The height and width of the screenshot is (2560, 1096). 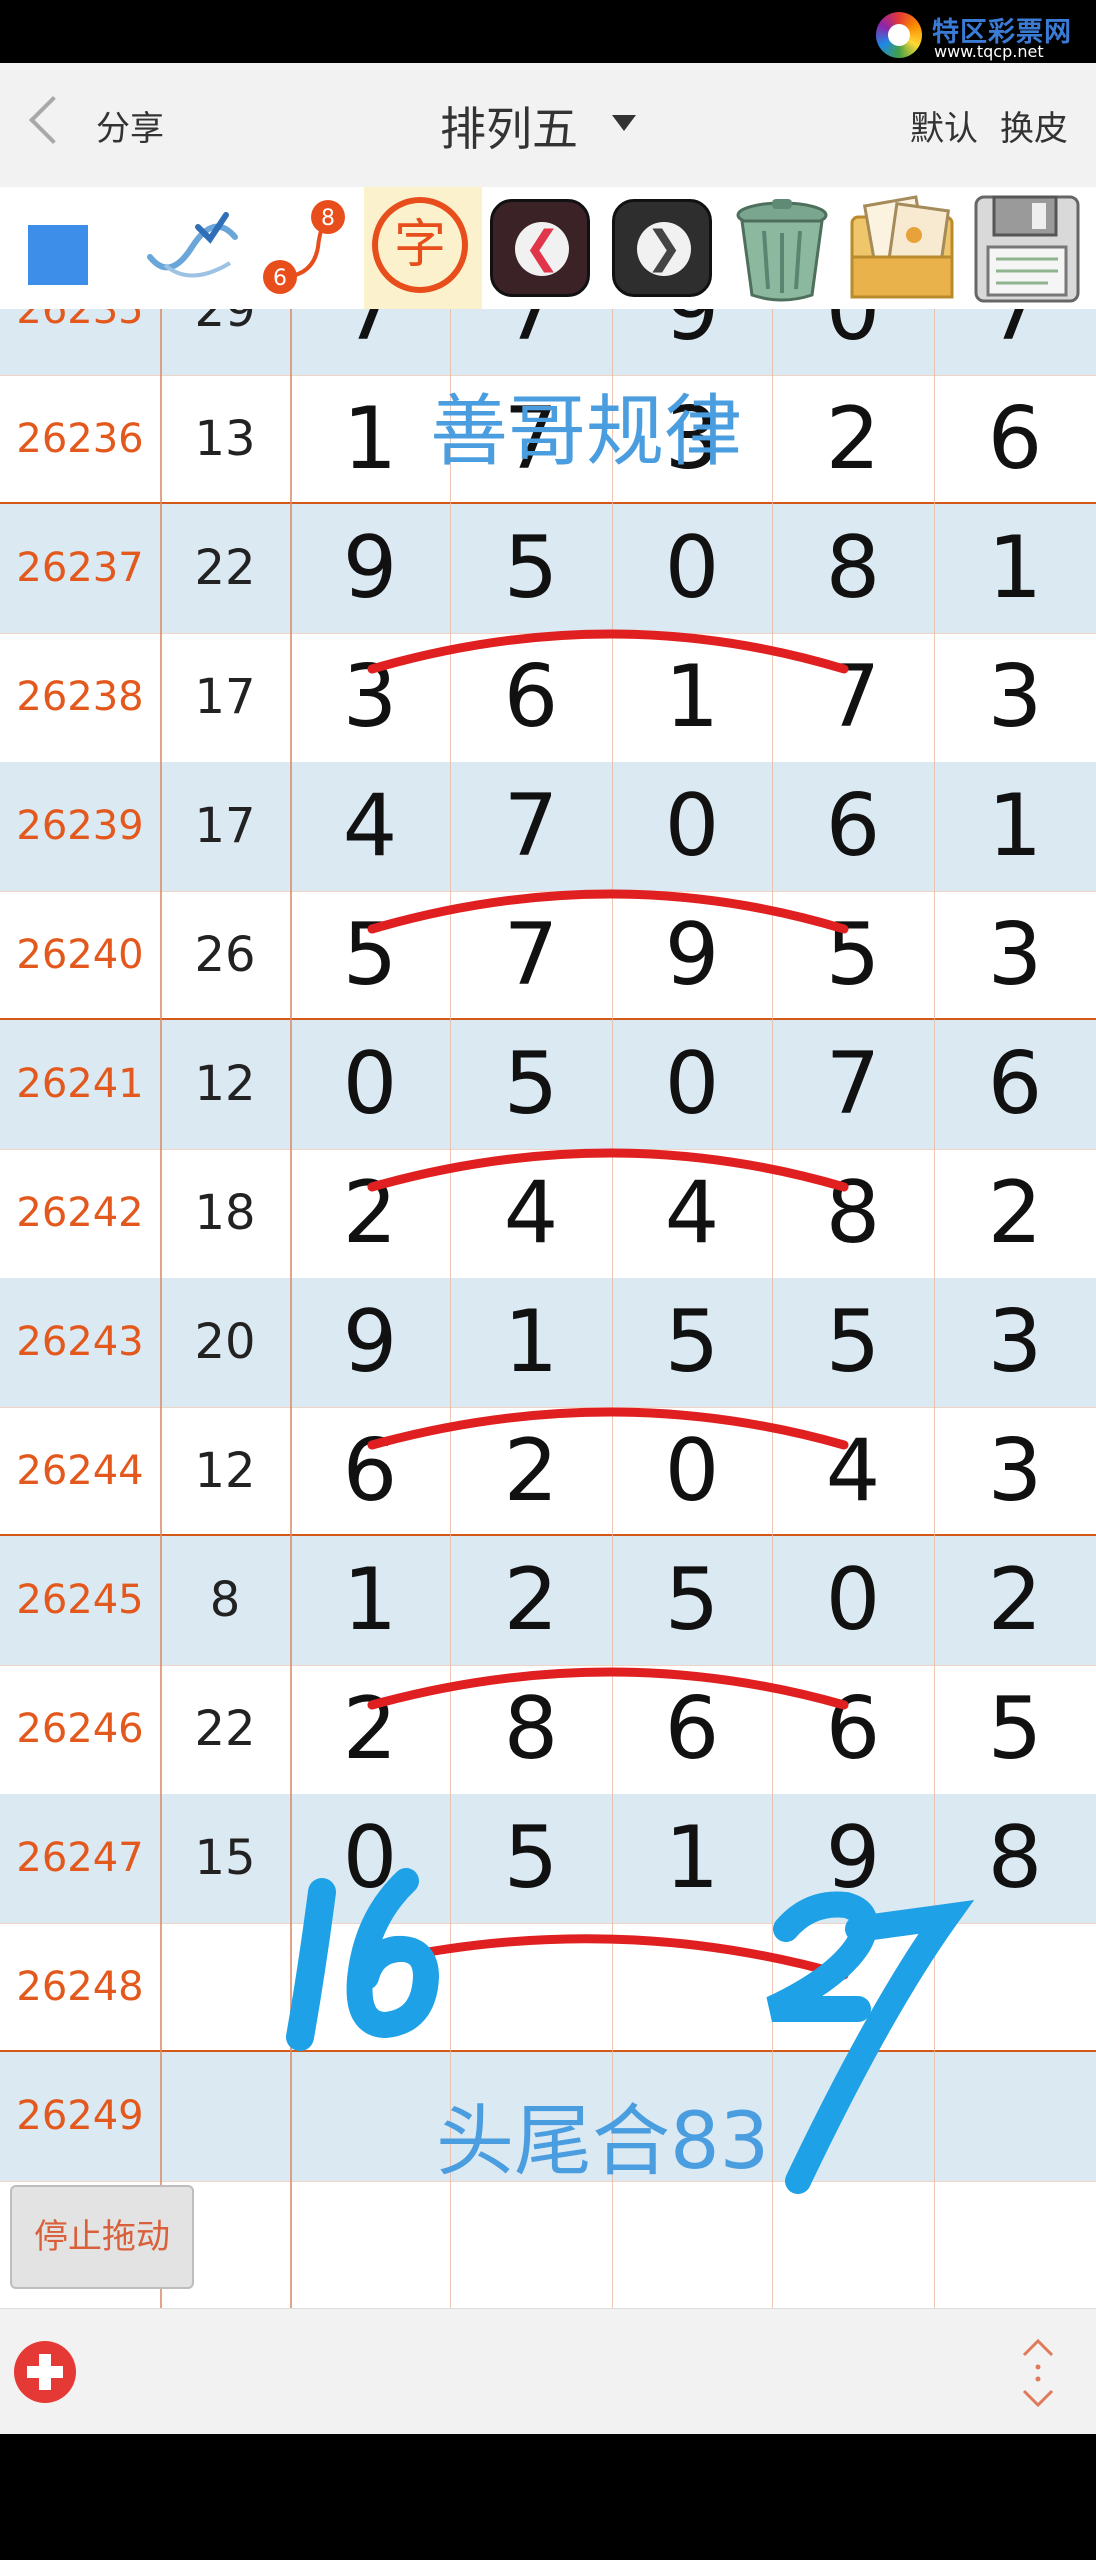 What do you see at coordinates (80, 439) in the screenshot?
I see `issue-number: 26236` at bounding box center [80, 439].